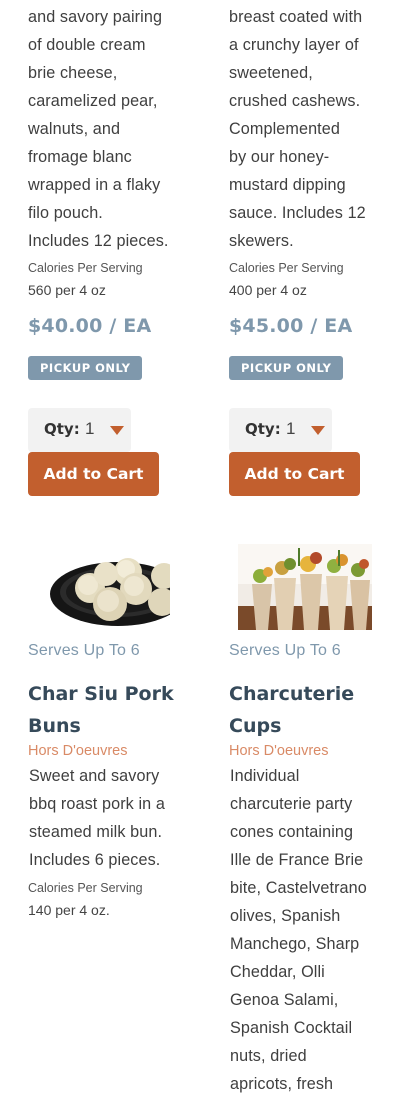  What do you see at coordinates (54, 726) in the screenshot?
I see `product-title-line2: Buns` at bounding box center [54, 726].